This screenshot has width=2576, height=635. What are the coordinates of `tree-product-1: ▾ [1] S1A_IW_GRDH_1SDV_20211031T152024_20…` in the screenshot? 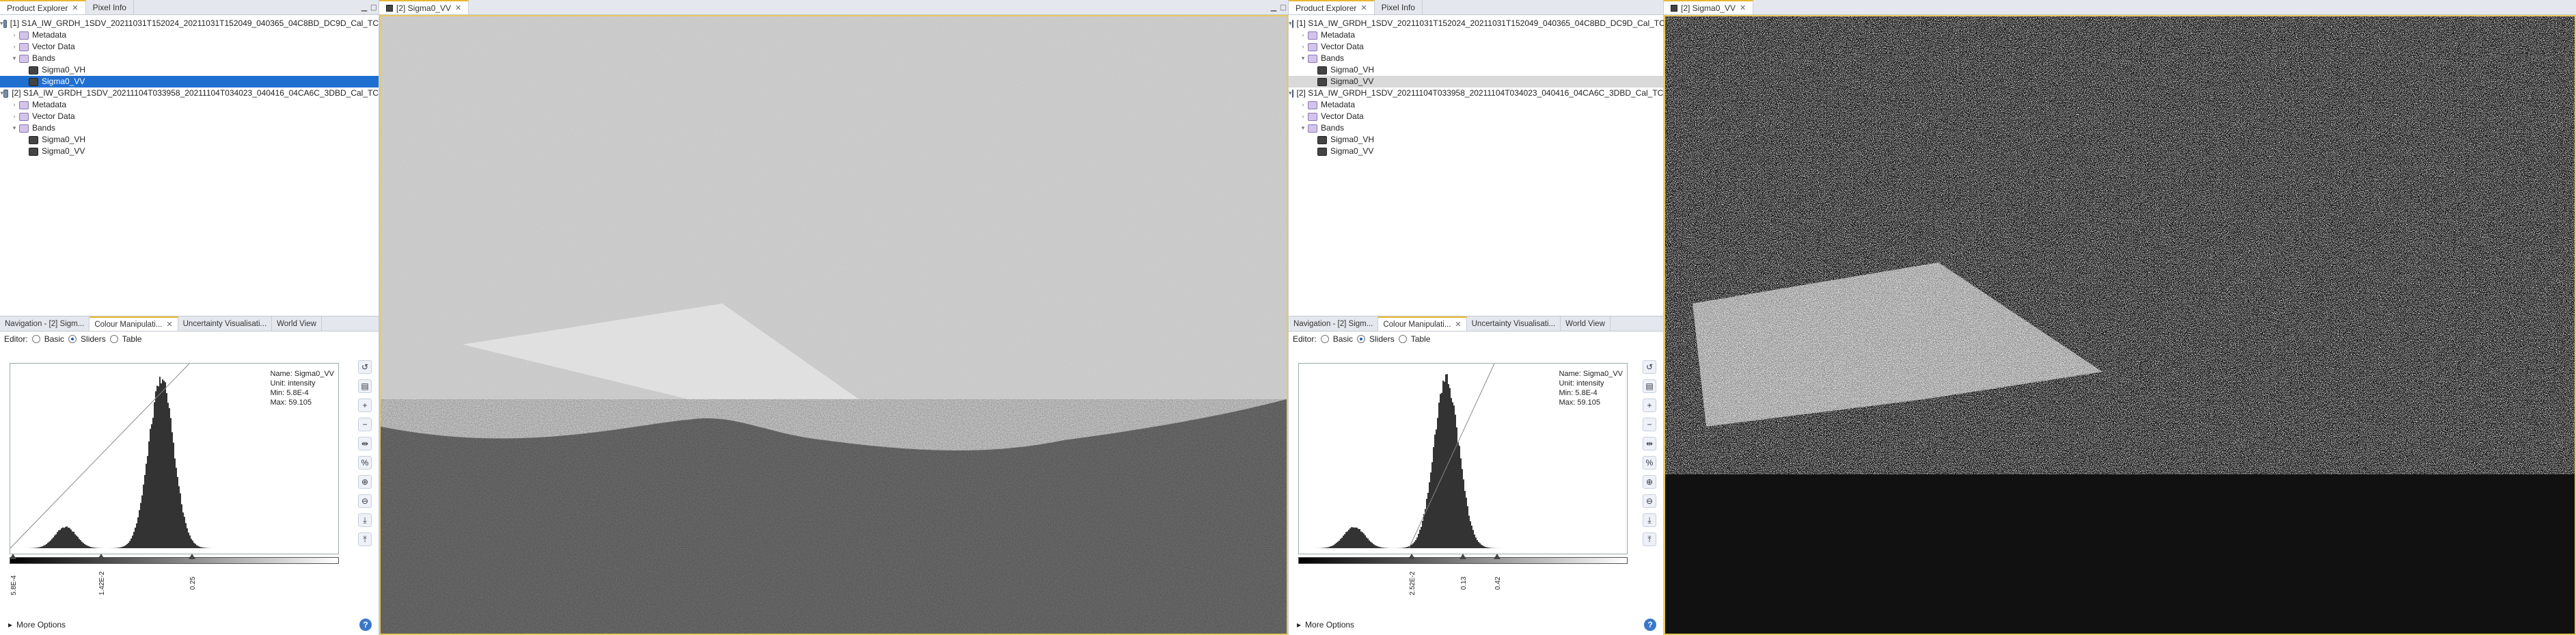 It's located at (1476, 24).